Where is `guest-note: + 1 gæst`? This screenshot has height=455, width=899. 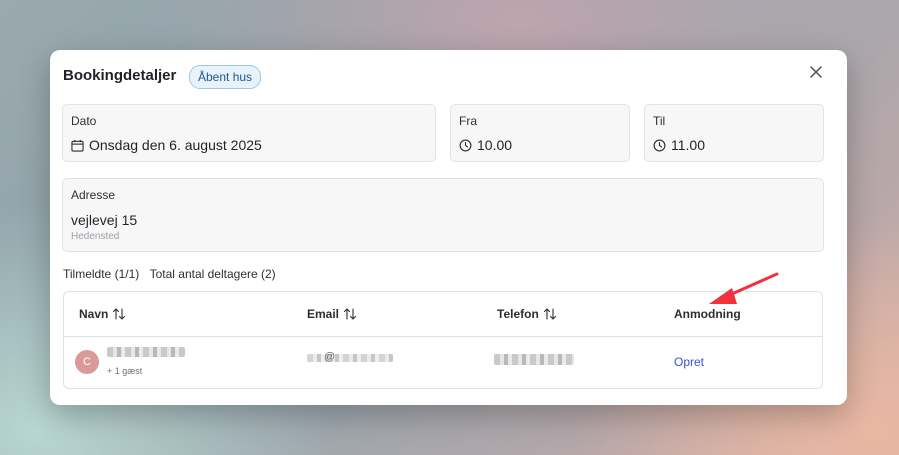
guest-note: + 1 gæst is located at coordinates (125, 371).